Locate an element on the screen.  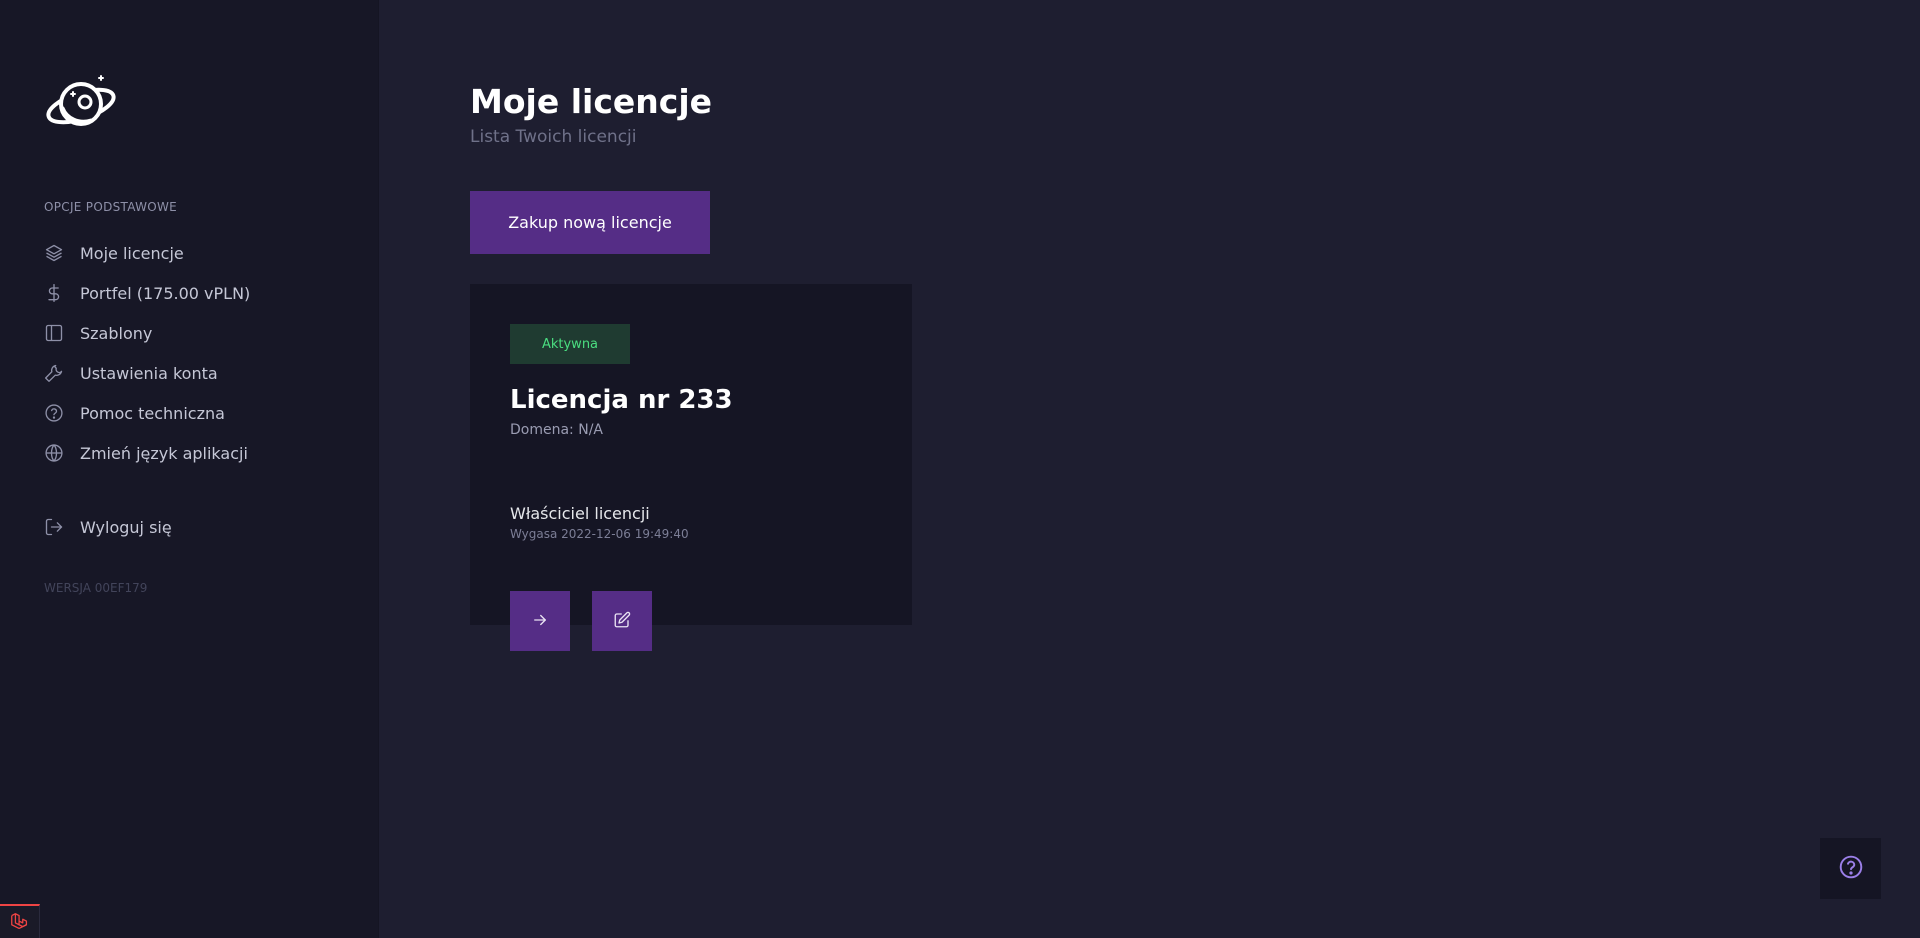
license-title: Licencja nr 233 is located at coordinates (621, 400).